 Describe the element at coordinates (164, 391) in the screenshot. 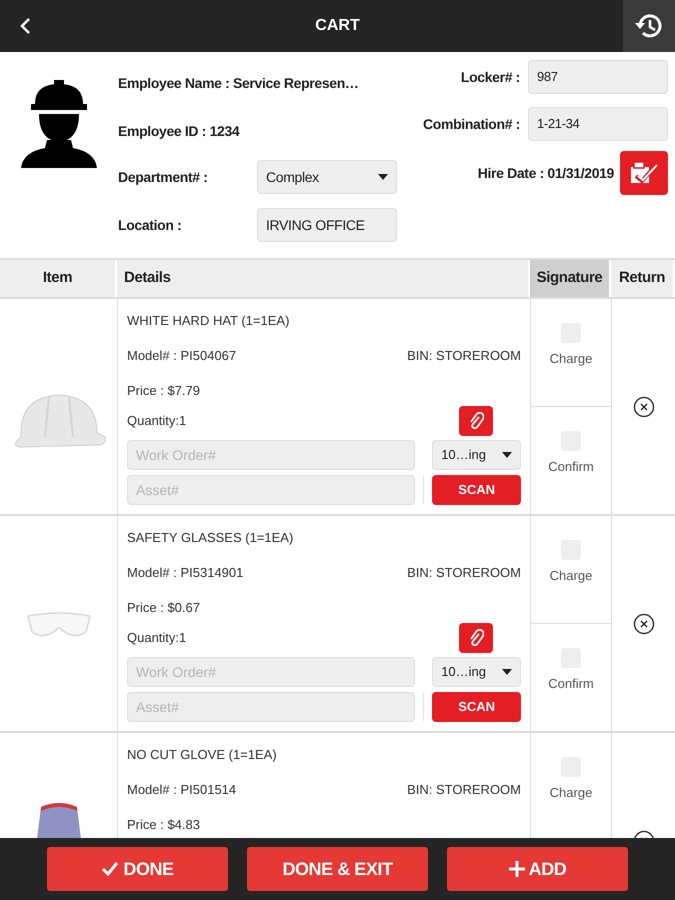

I see `item-price: Price : $7.79` at that location.